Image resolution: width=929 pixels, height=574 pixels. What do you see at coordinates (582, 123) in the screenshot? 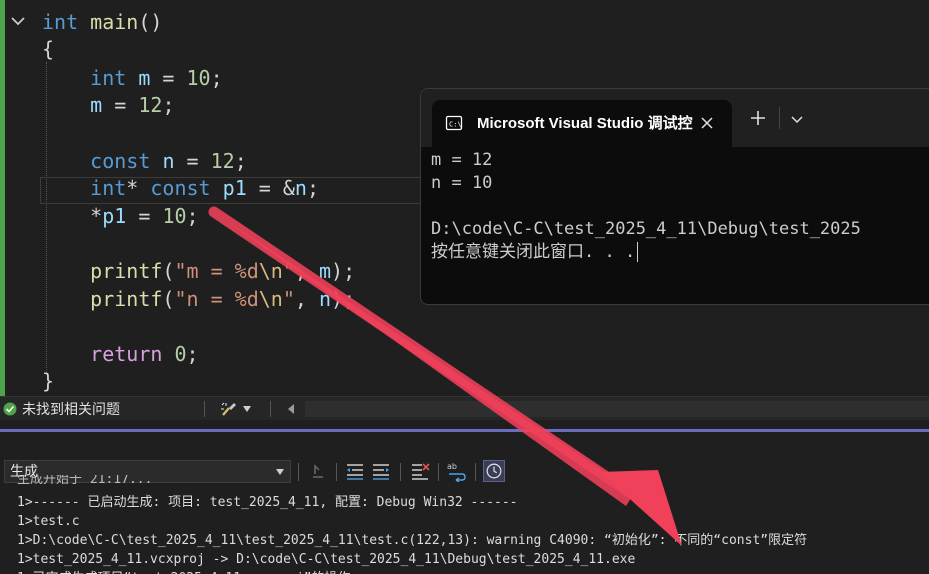
I see `console-tab: C:\ Microsoft Visual Studio 调试控` at bounding box center [582, 123].